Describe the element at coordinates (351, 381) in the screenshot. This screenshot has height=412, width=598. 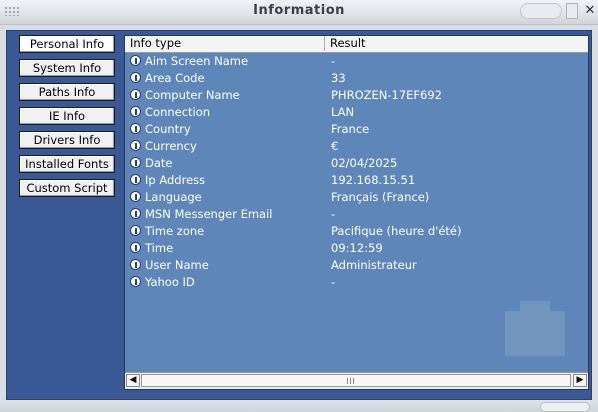
I see `thumb-grip-icon` at that location.